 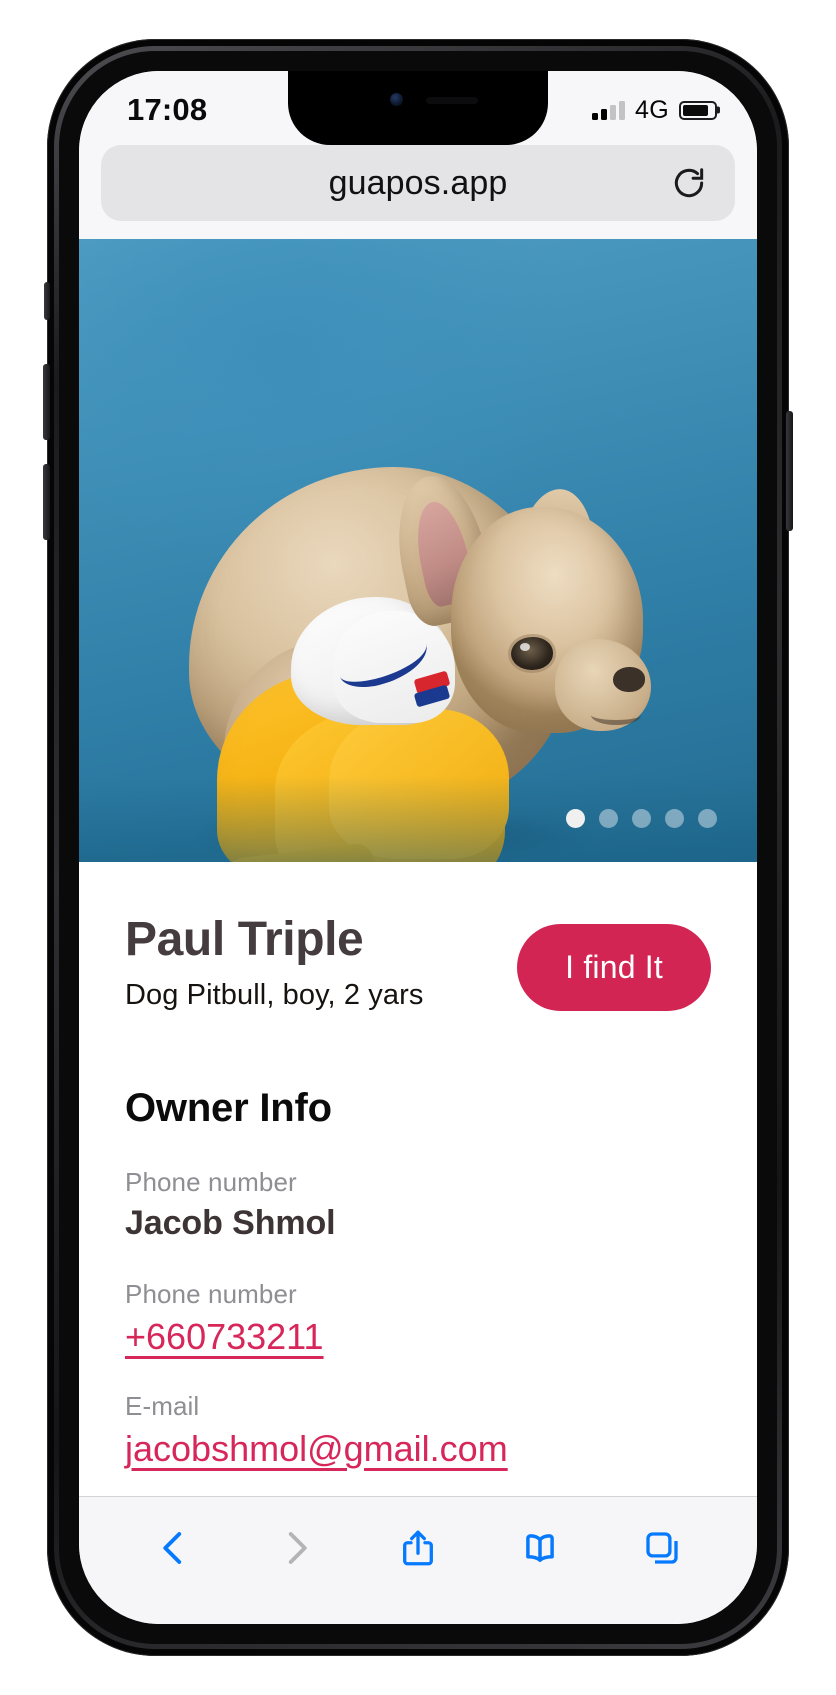 What do you see at coordinates (46, 502) in the screenshot?
I see `volume-down-button` at bounding box center [46, 502].